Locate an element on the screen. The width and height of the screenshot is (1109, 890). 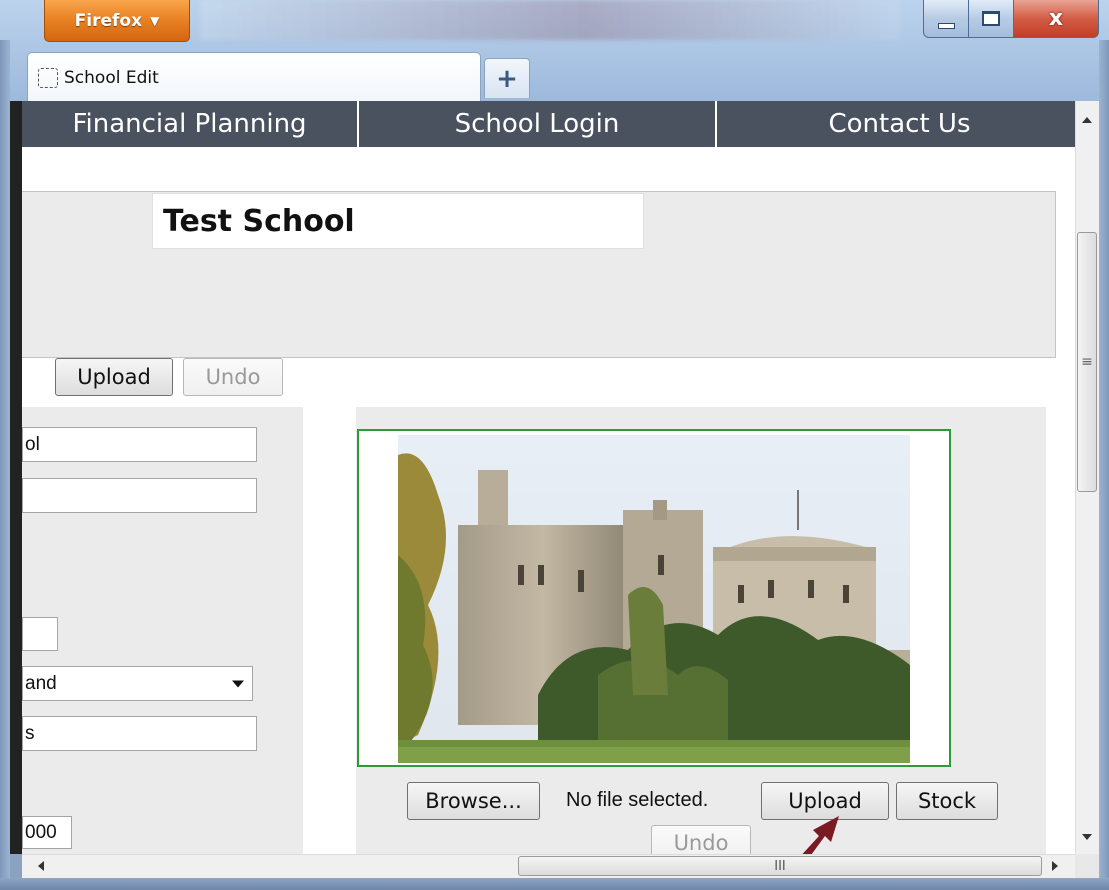
grip-icon: ≡ is located at coordinates (1087, 362).